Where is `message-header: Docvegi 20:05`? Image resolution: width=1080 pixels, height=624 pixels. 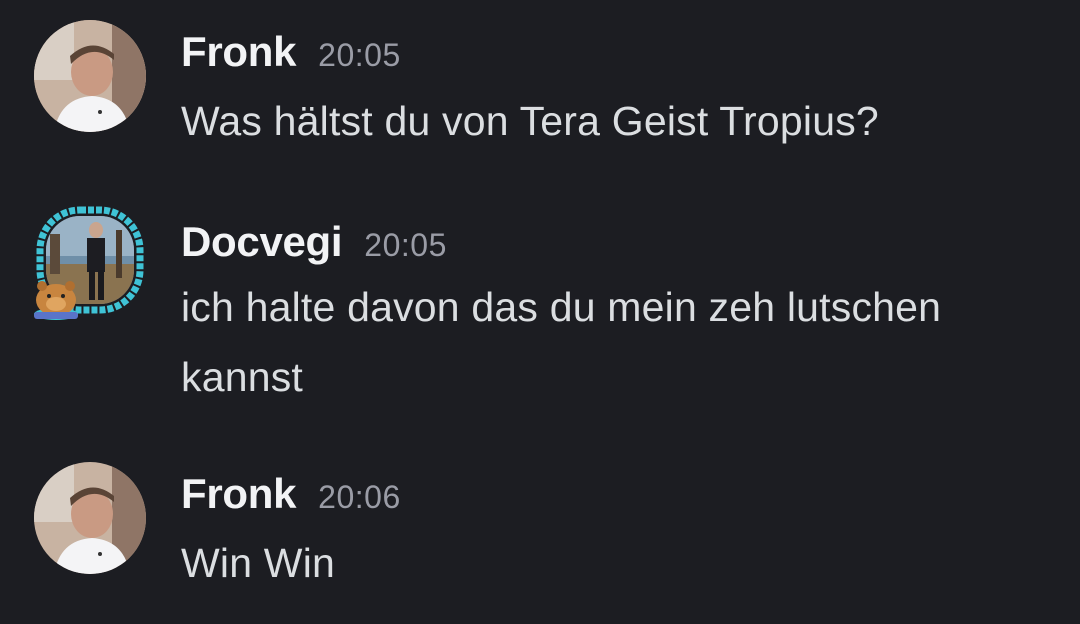 message-header: Docvegi 20:05 is located at coordinates (314, 242).